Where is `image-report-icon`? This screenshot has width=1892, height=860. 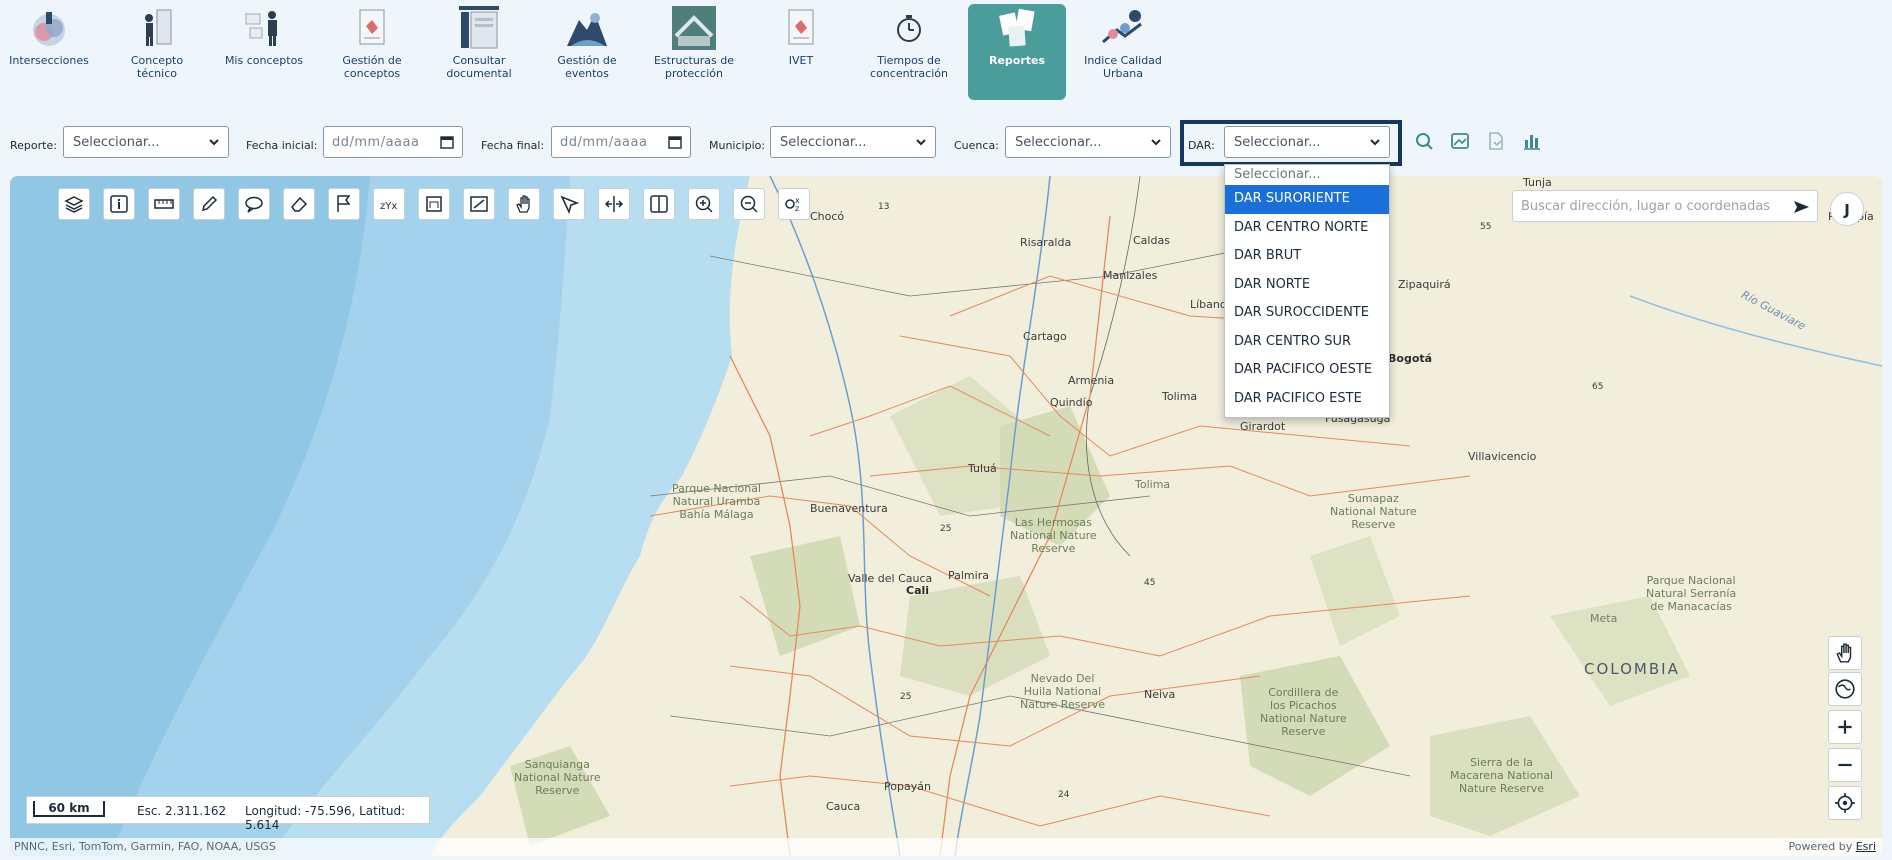
image-report-icon is located at coordinates (1460, 141).